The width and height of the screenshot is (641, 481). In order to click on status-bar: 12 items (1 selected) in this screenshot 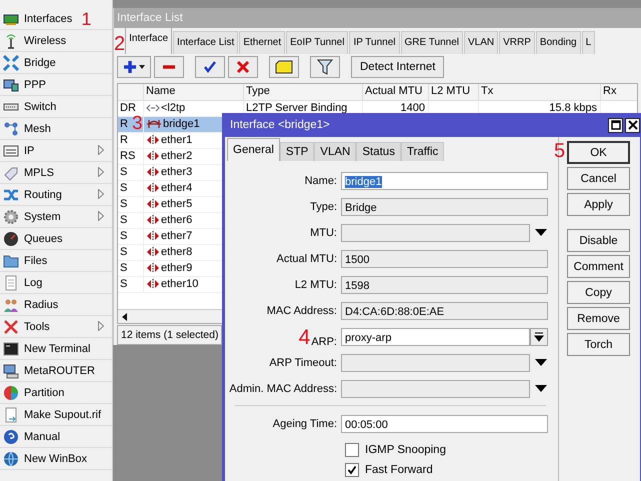, I will do `click(169, 335)`.